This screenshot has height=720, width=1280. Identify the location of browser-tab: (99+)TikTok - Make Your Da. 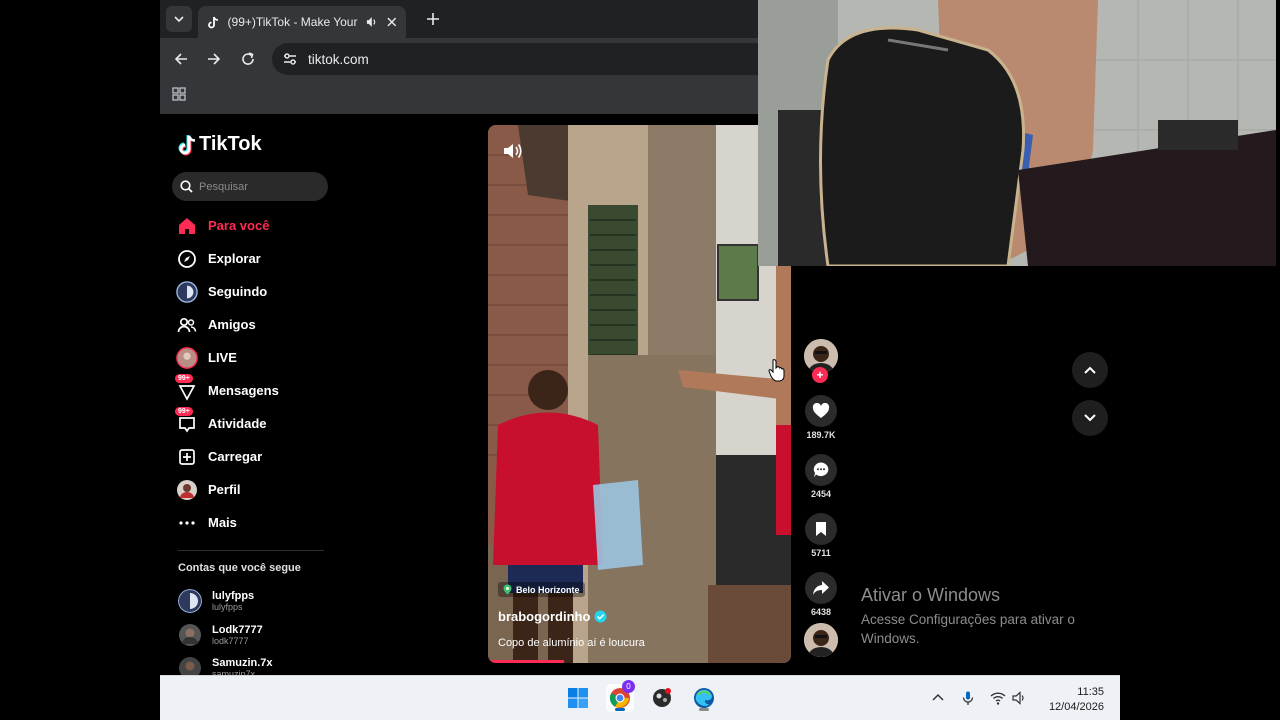
(302, 22).